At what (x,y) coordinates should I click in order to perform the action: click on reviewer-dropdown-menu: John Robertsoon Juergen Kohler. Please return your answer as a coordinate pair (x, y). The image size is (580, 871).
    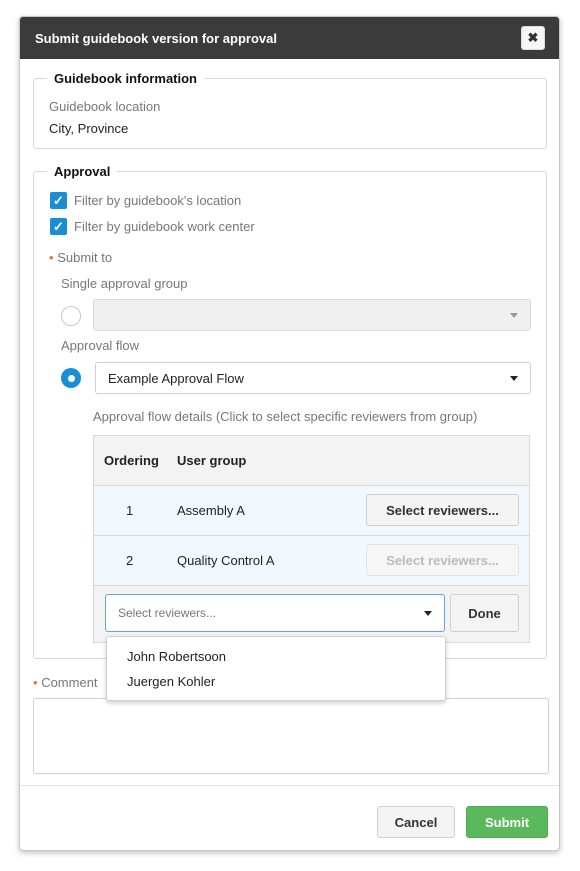
    Looking at the image, I should click on (276, 668).